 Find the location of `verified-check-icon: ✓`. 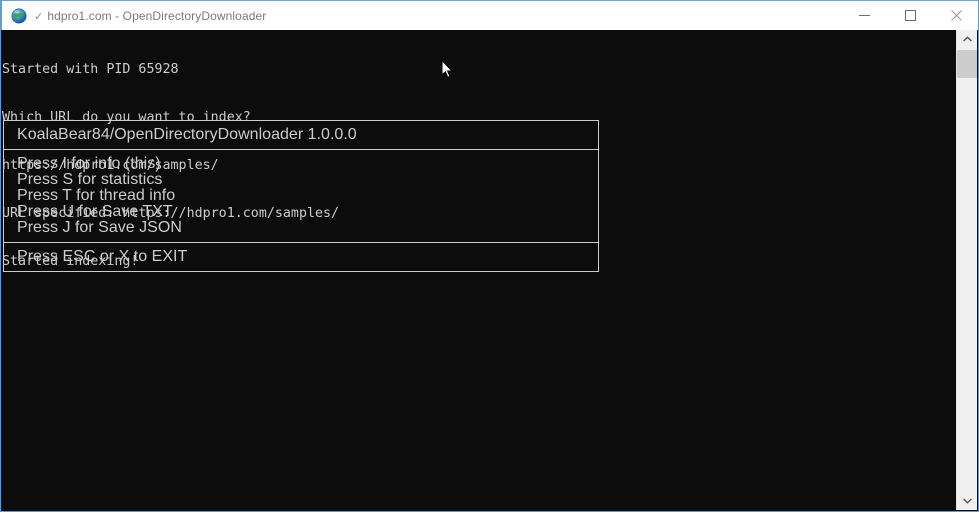

verified-check-icon: ✓ is located at coordinates (39, 16).